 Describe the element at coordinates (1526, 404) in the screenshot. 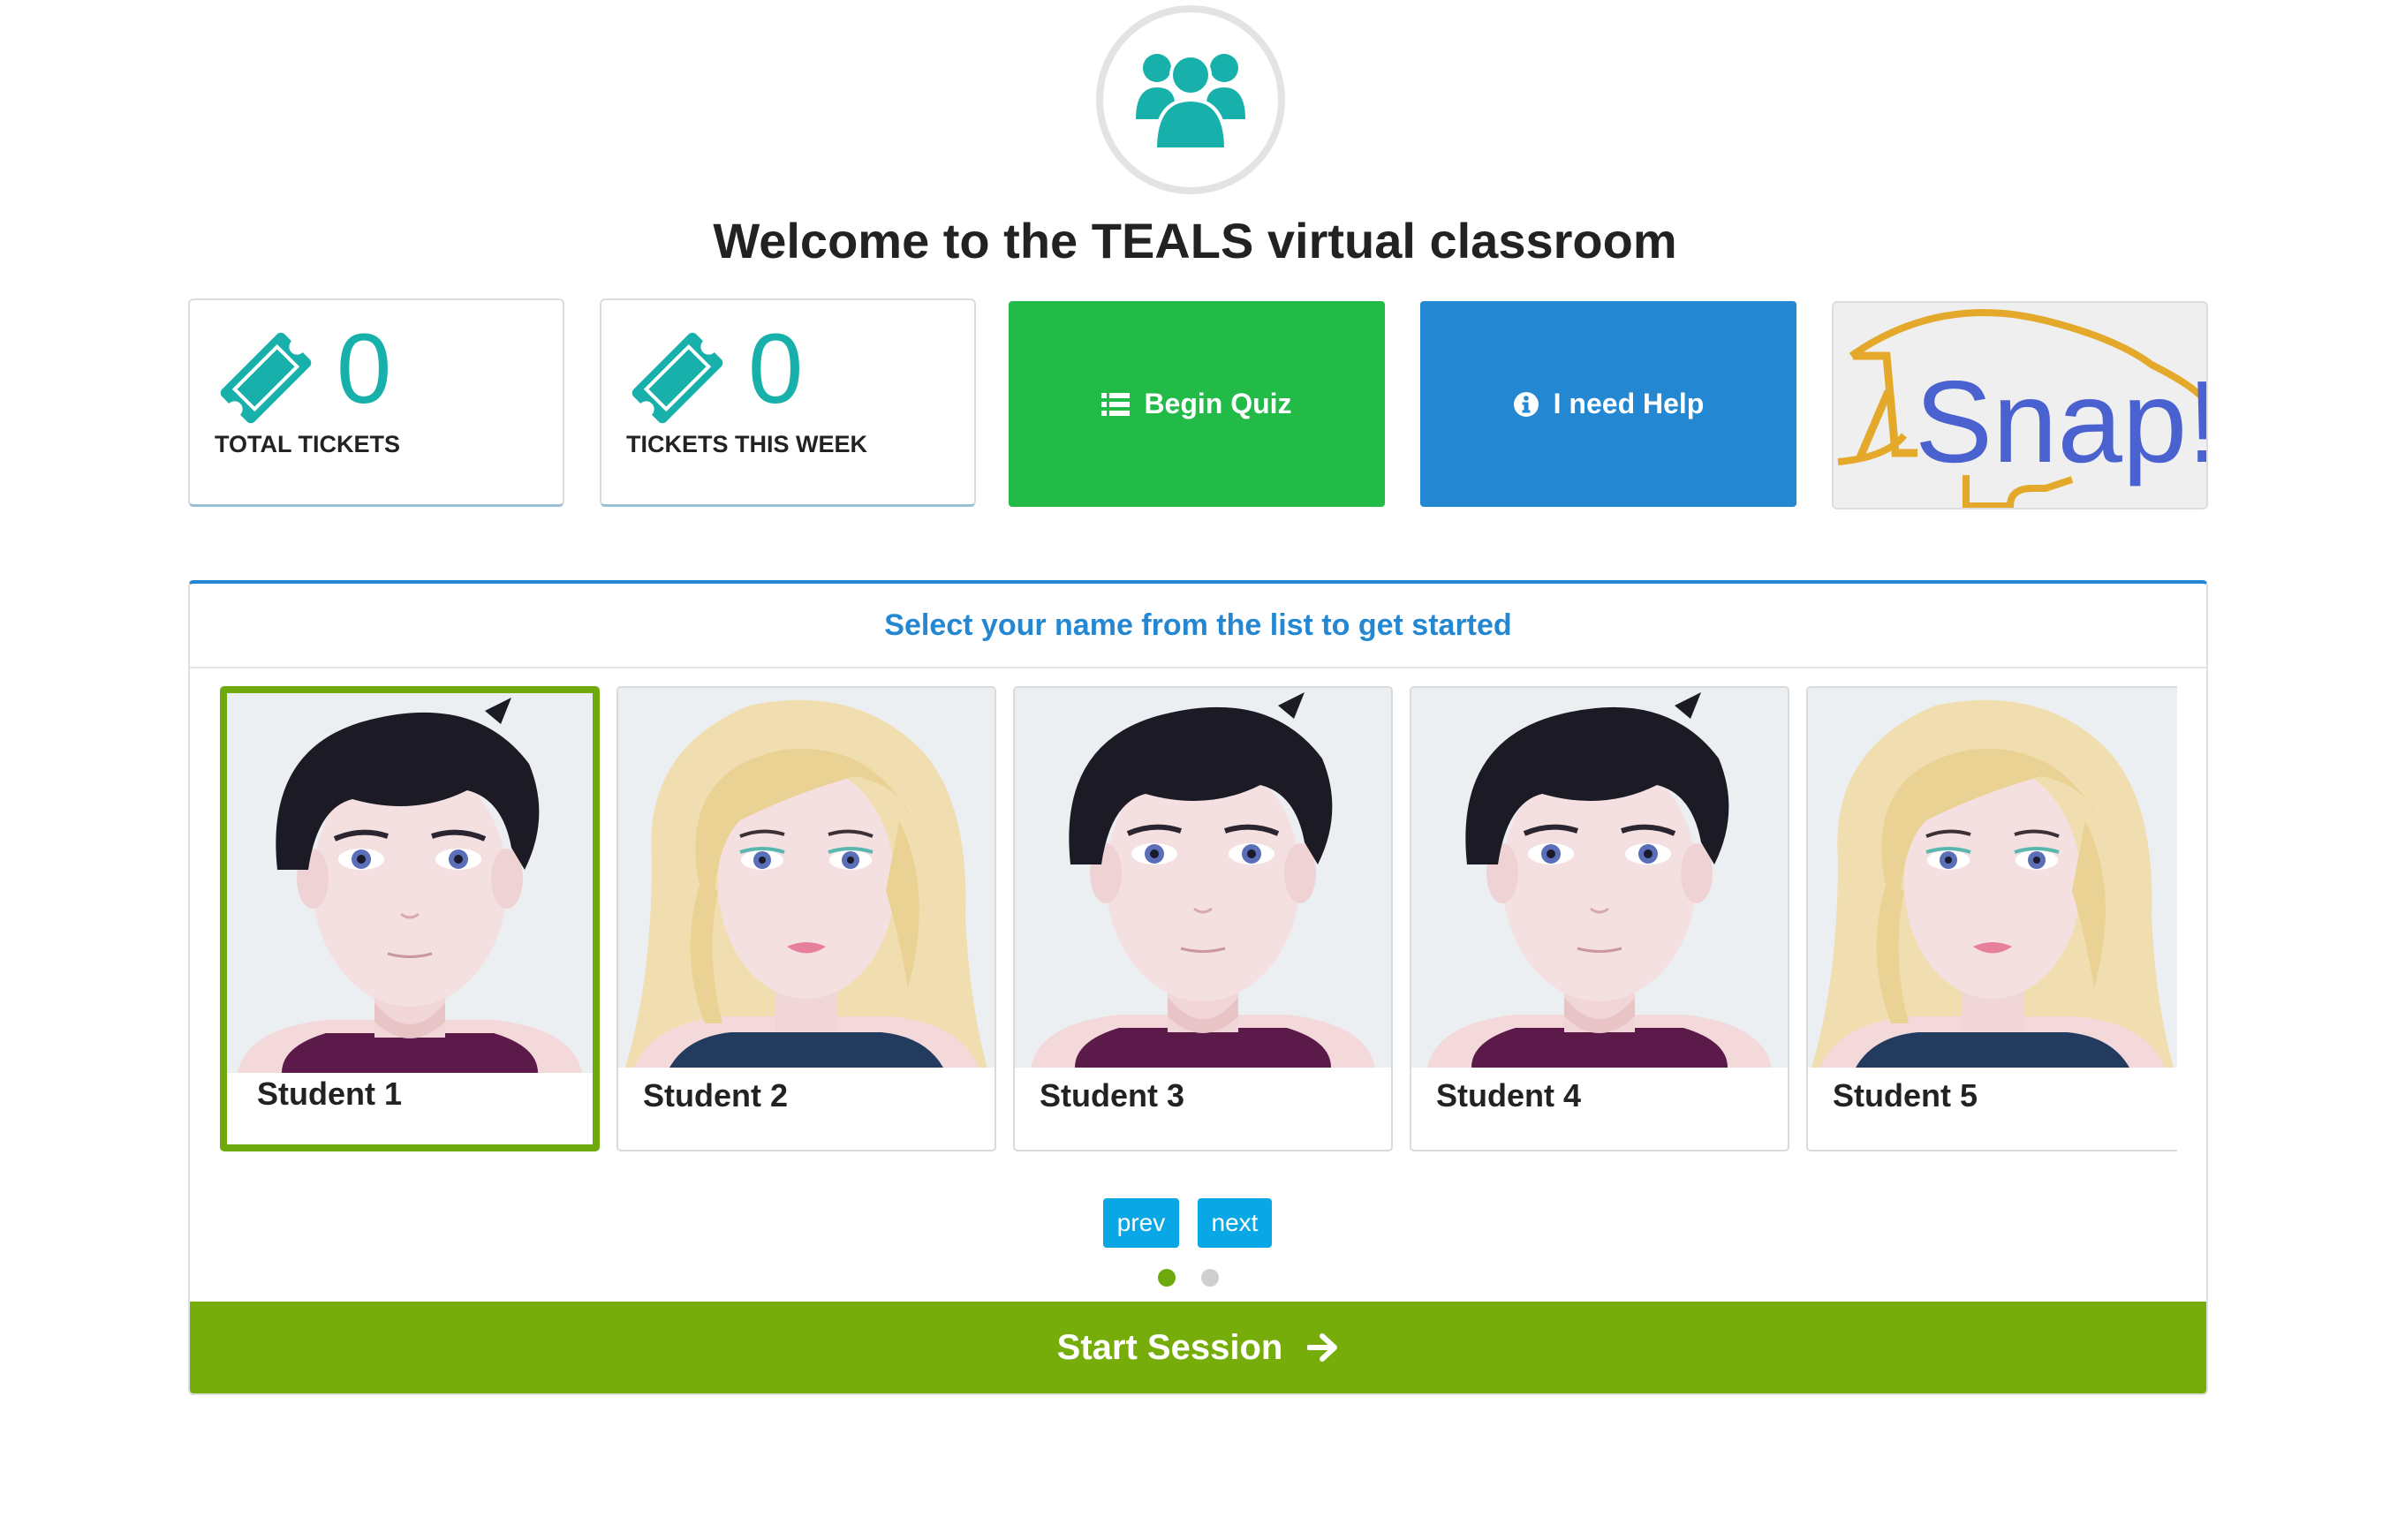

I see `info-circle-icon` at that location.